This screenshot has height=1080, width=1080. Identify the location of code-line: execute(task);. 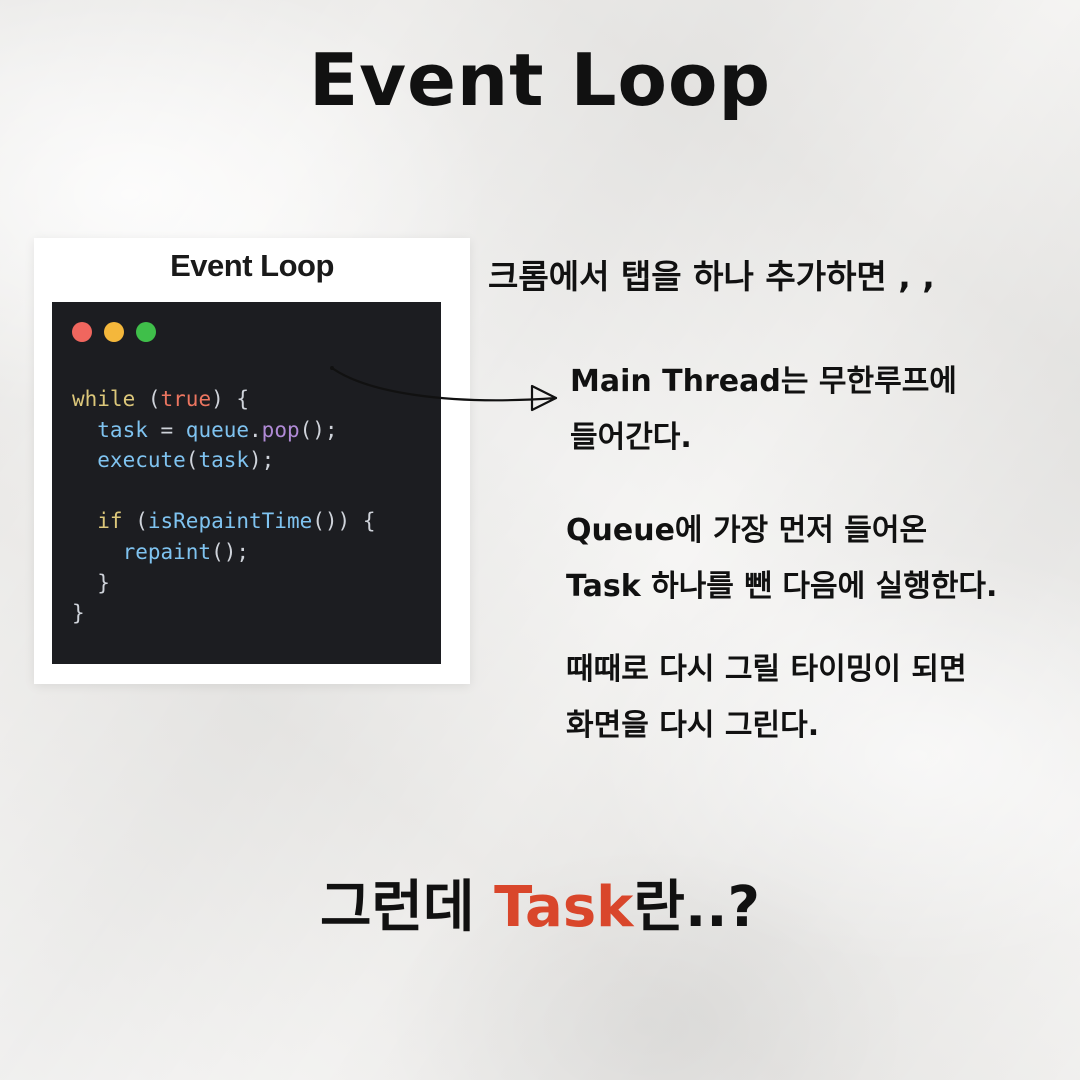
(173, 460).